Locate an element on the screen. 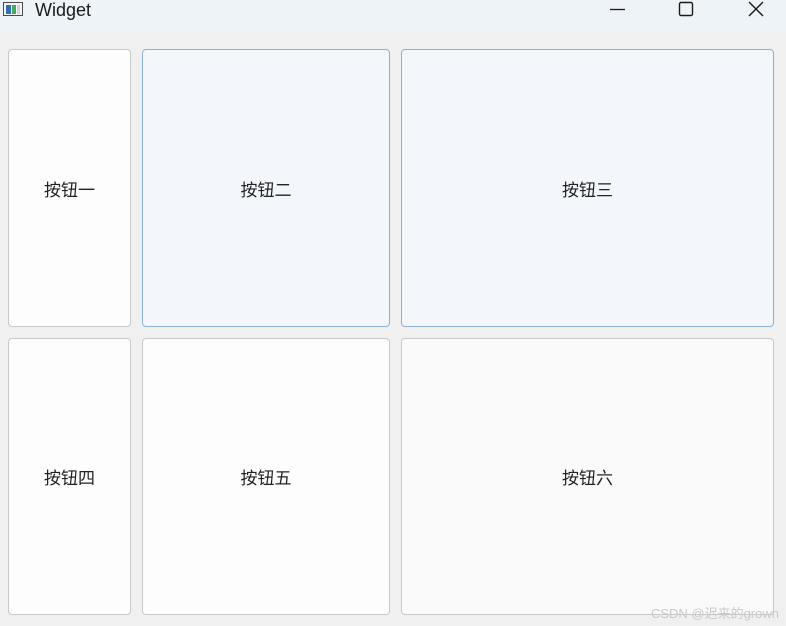  button-three-label: 按钮三 is located at coordinates (587, 190).